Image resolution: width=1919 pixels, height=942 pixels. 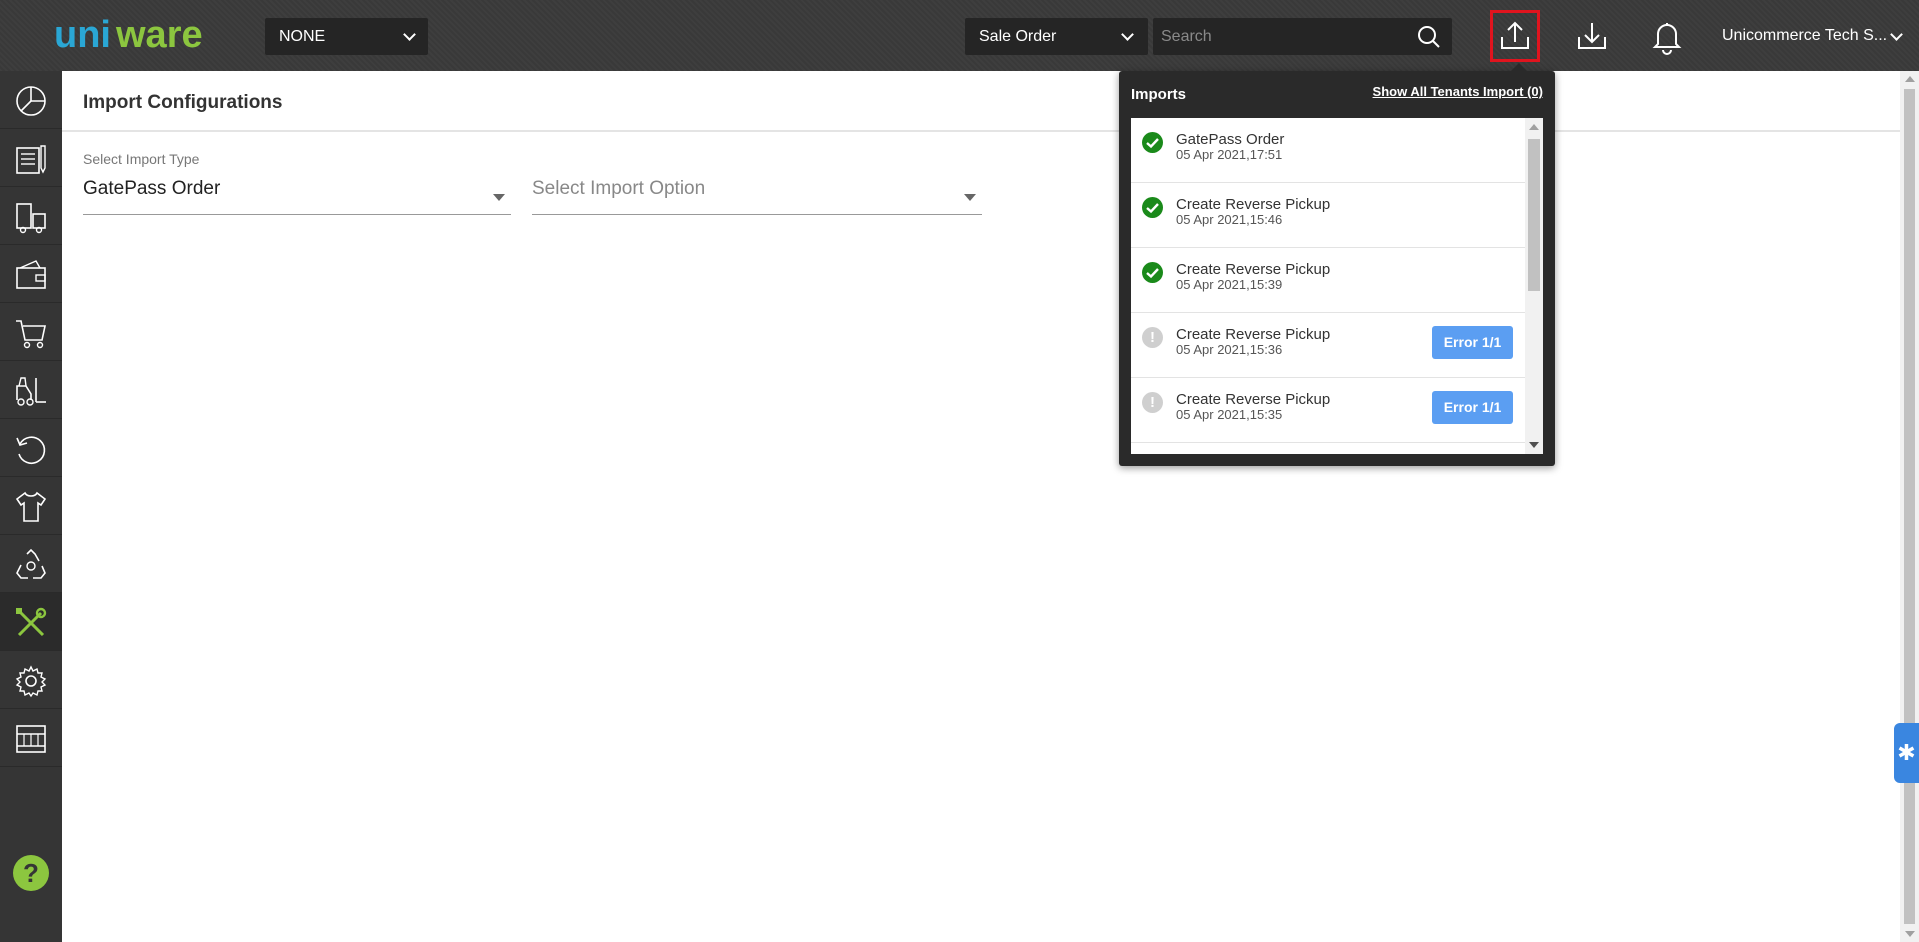 What do you see at coordinates (297, 194) in the screenshot?
I see `import-type-select: GatePass Order` at bounding box center [297, 194].